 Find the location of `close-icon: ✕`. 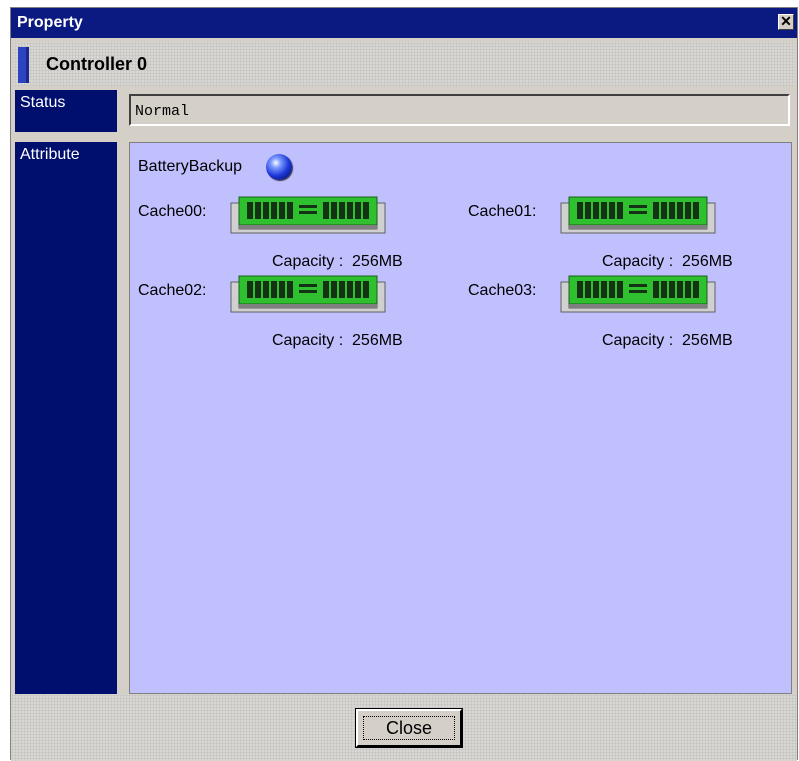

close-icon: ✕ is located at coordinates (786, 22).